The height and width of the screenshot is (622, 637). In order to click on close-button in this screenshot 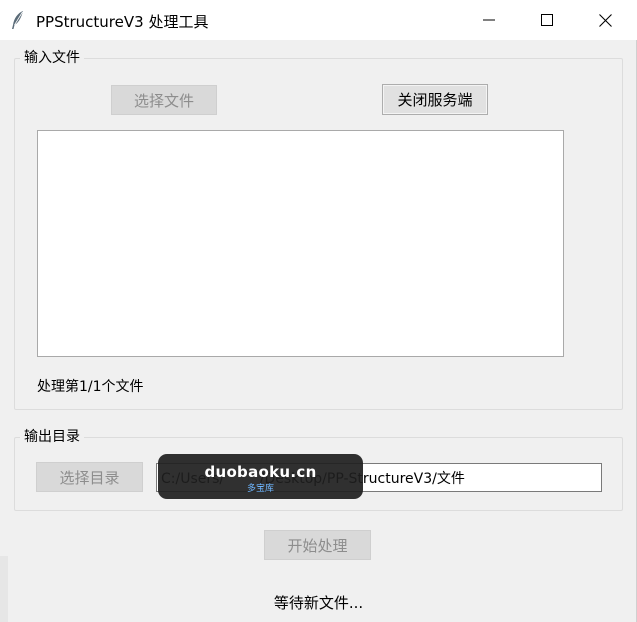, I will do `click(605, 20)`.